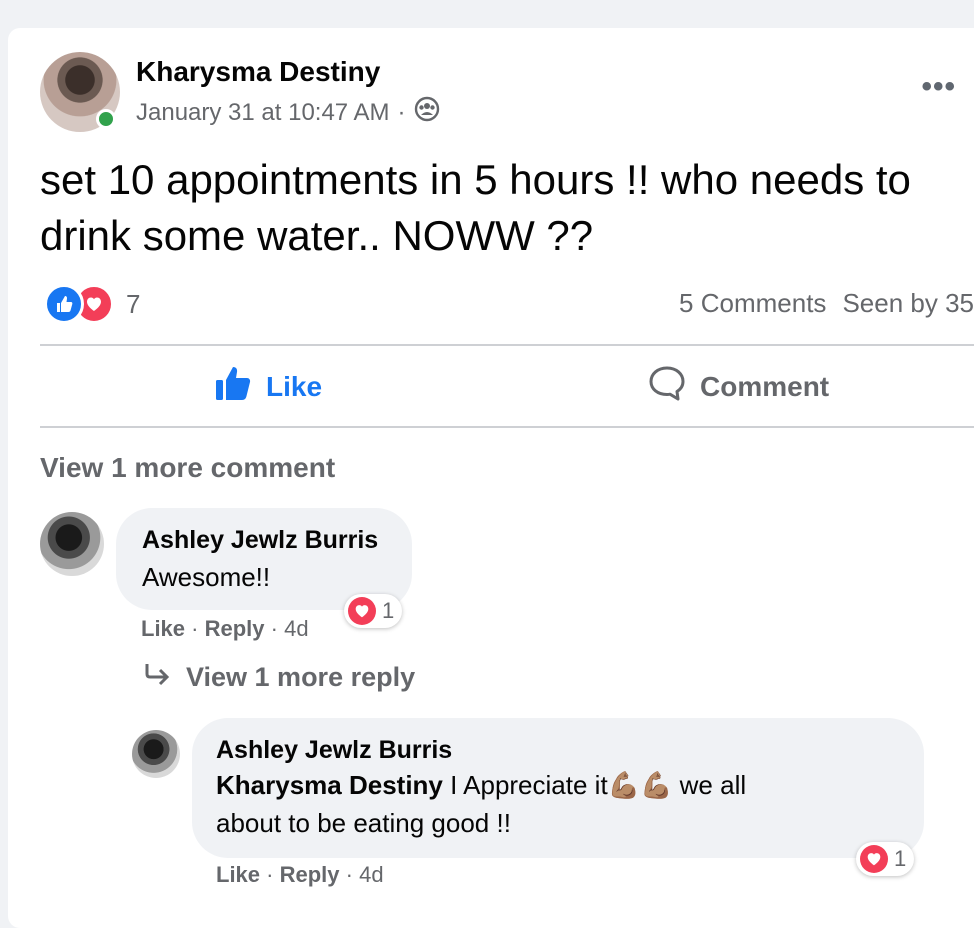 Image resolution: width=974 pixels, height=928 pixels. I want to click on reply-actions: Like · Reply · 4d, so click(300, 874).